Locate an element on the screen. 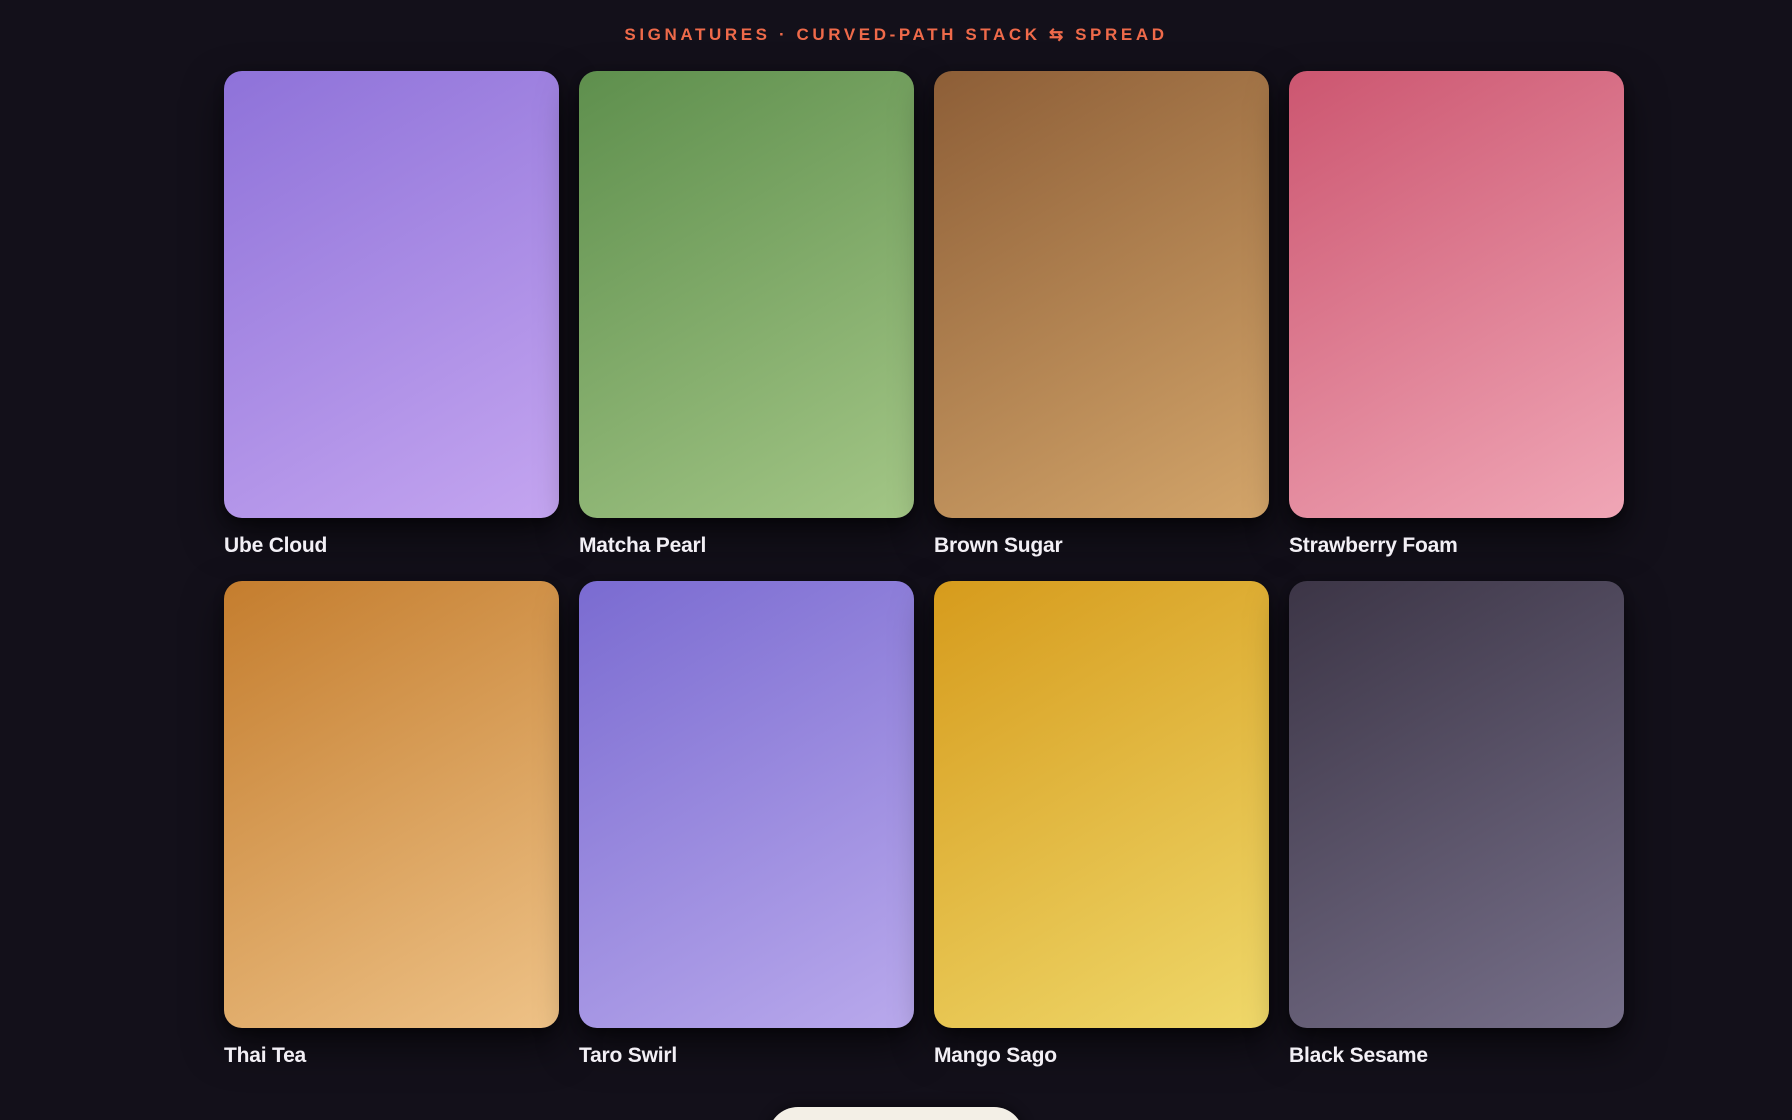 The height and width of the screenshot is (1120, 1792). card-black-sesame: Black Sesame is located at coordinates (1456, 836).